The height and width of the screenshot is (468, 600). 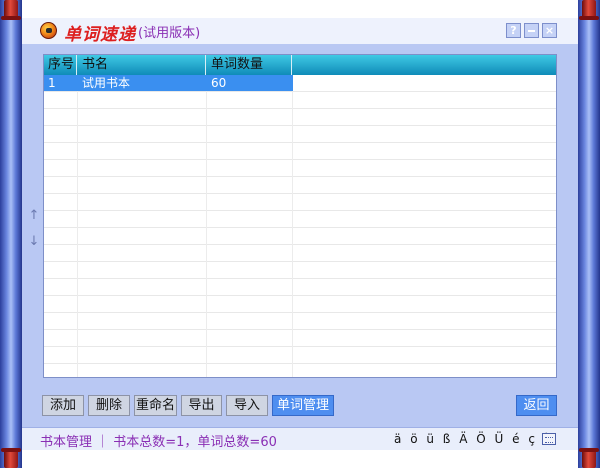 What do you see at coordinates (168, 83) in the screenshot?
I see `table-row: 1 试用书本 60` at bounding box center [168, 83].